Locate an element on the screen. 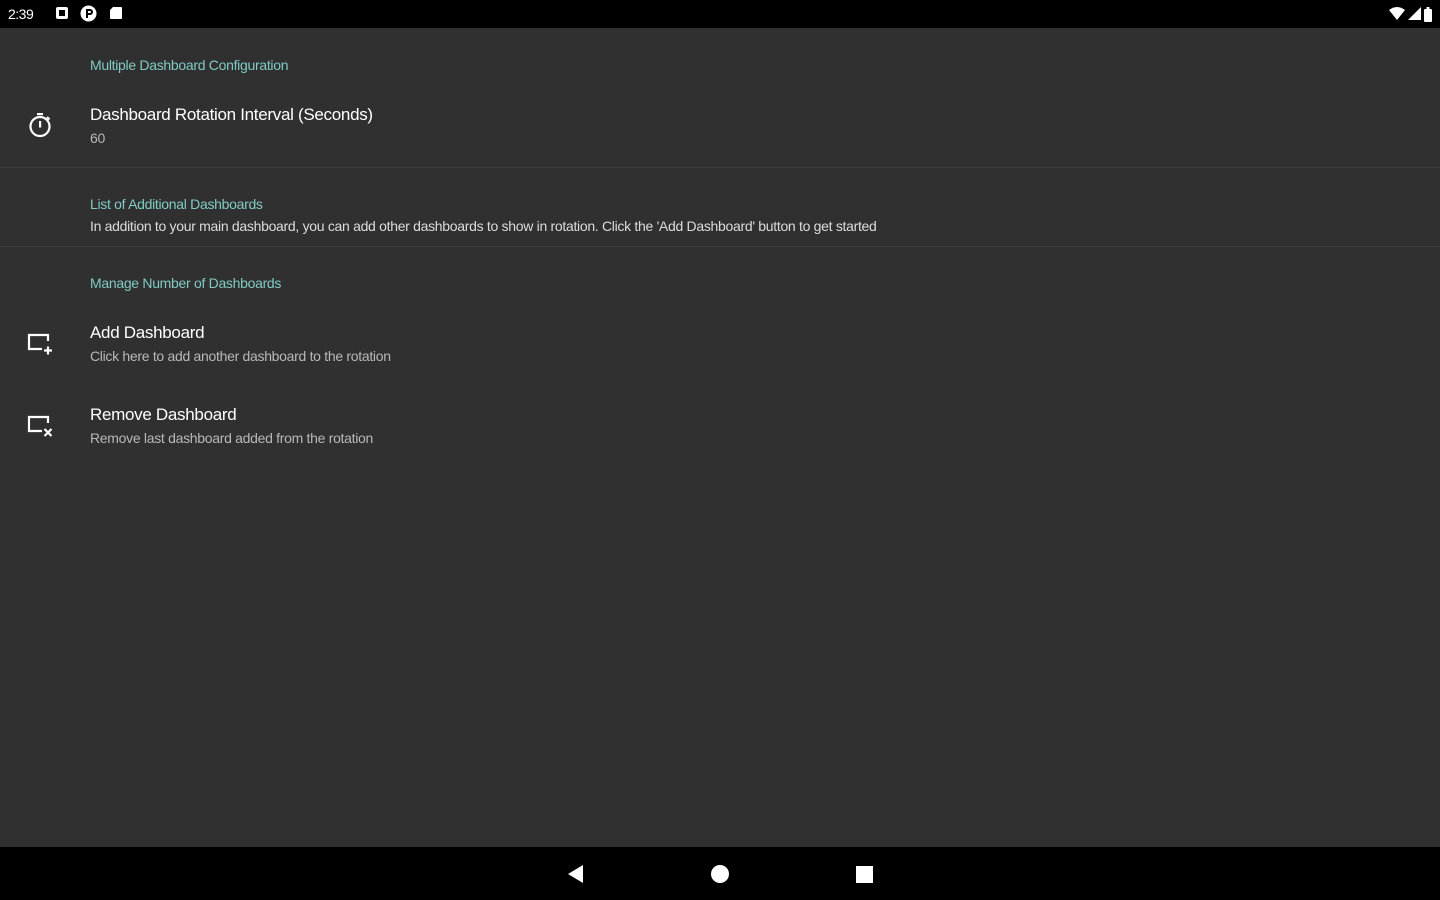 This screenshot has width=1440, height=900. timer-icon is located at coordinates (40, 125).